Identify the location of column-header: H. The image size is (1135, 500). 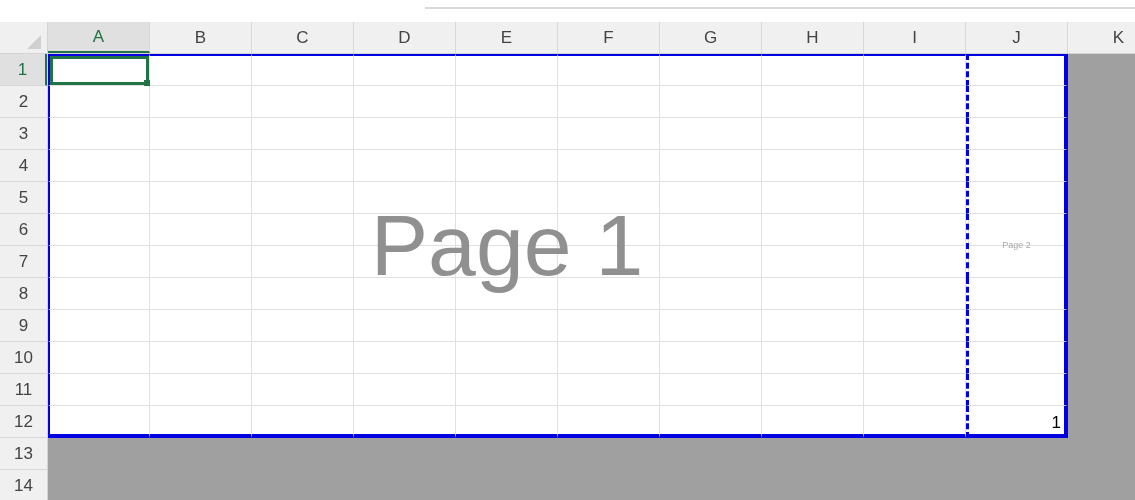
(813, 37).